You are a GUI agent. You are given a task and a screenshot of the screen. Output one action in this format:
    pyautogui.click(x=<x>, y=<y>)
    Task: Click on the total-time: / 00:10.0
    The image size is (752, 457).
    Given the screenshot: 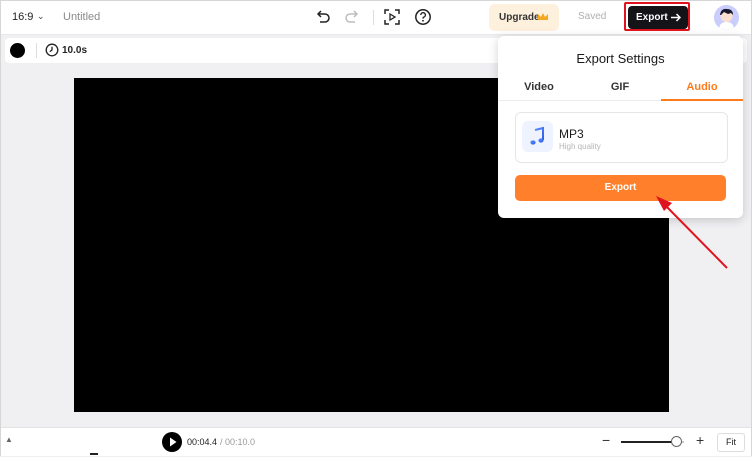 What is the action you would take?
    pyautogui.click(x=238, y=442)
    